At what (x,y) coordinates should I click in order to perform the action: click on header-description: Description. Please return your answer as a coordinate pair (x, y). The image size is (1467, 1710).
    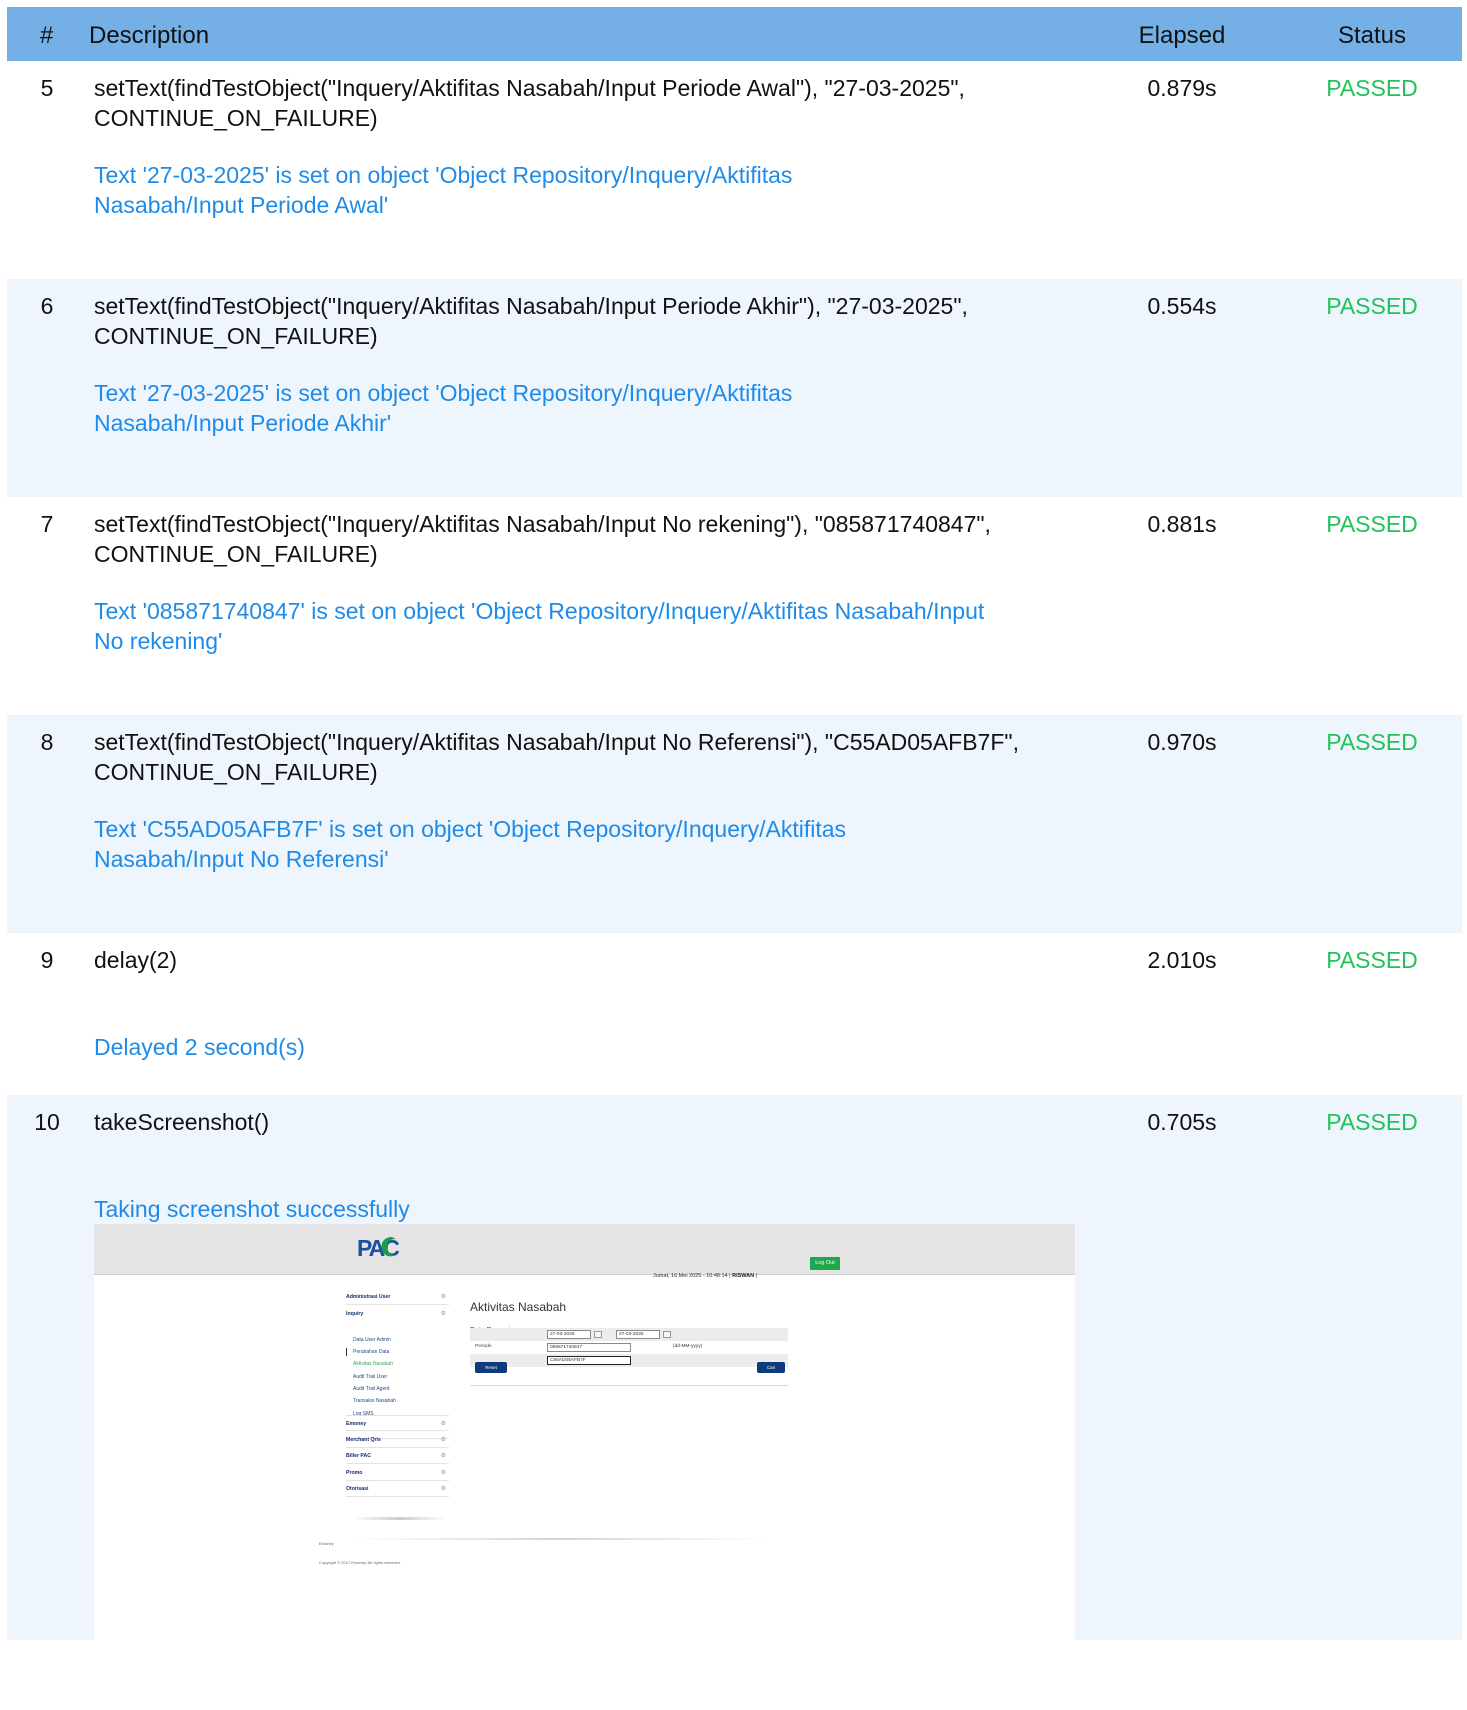
    Looking at the image, I should click on (149, 35).